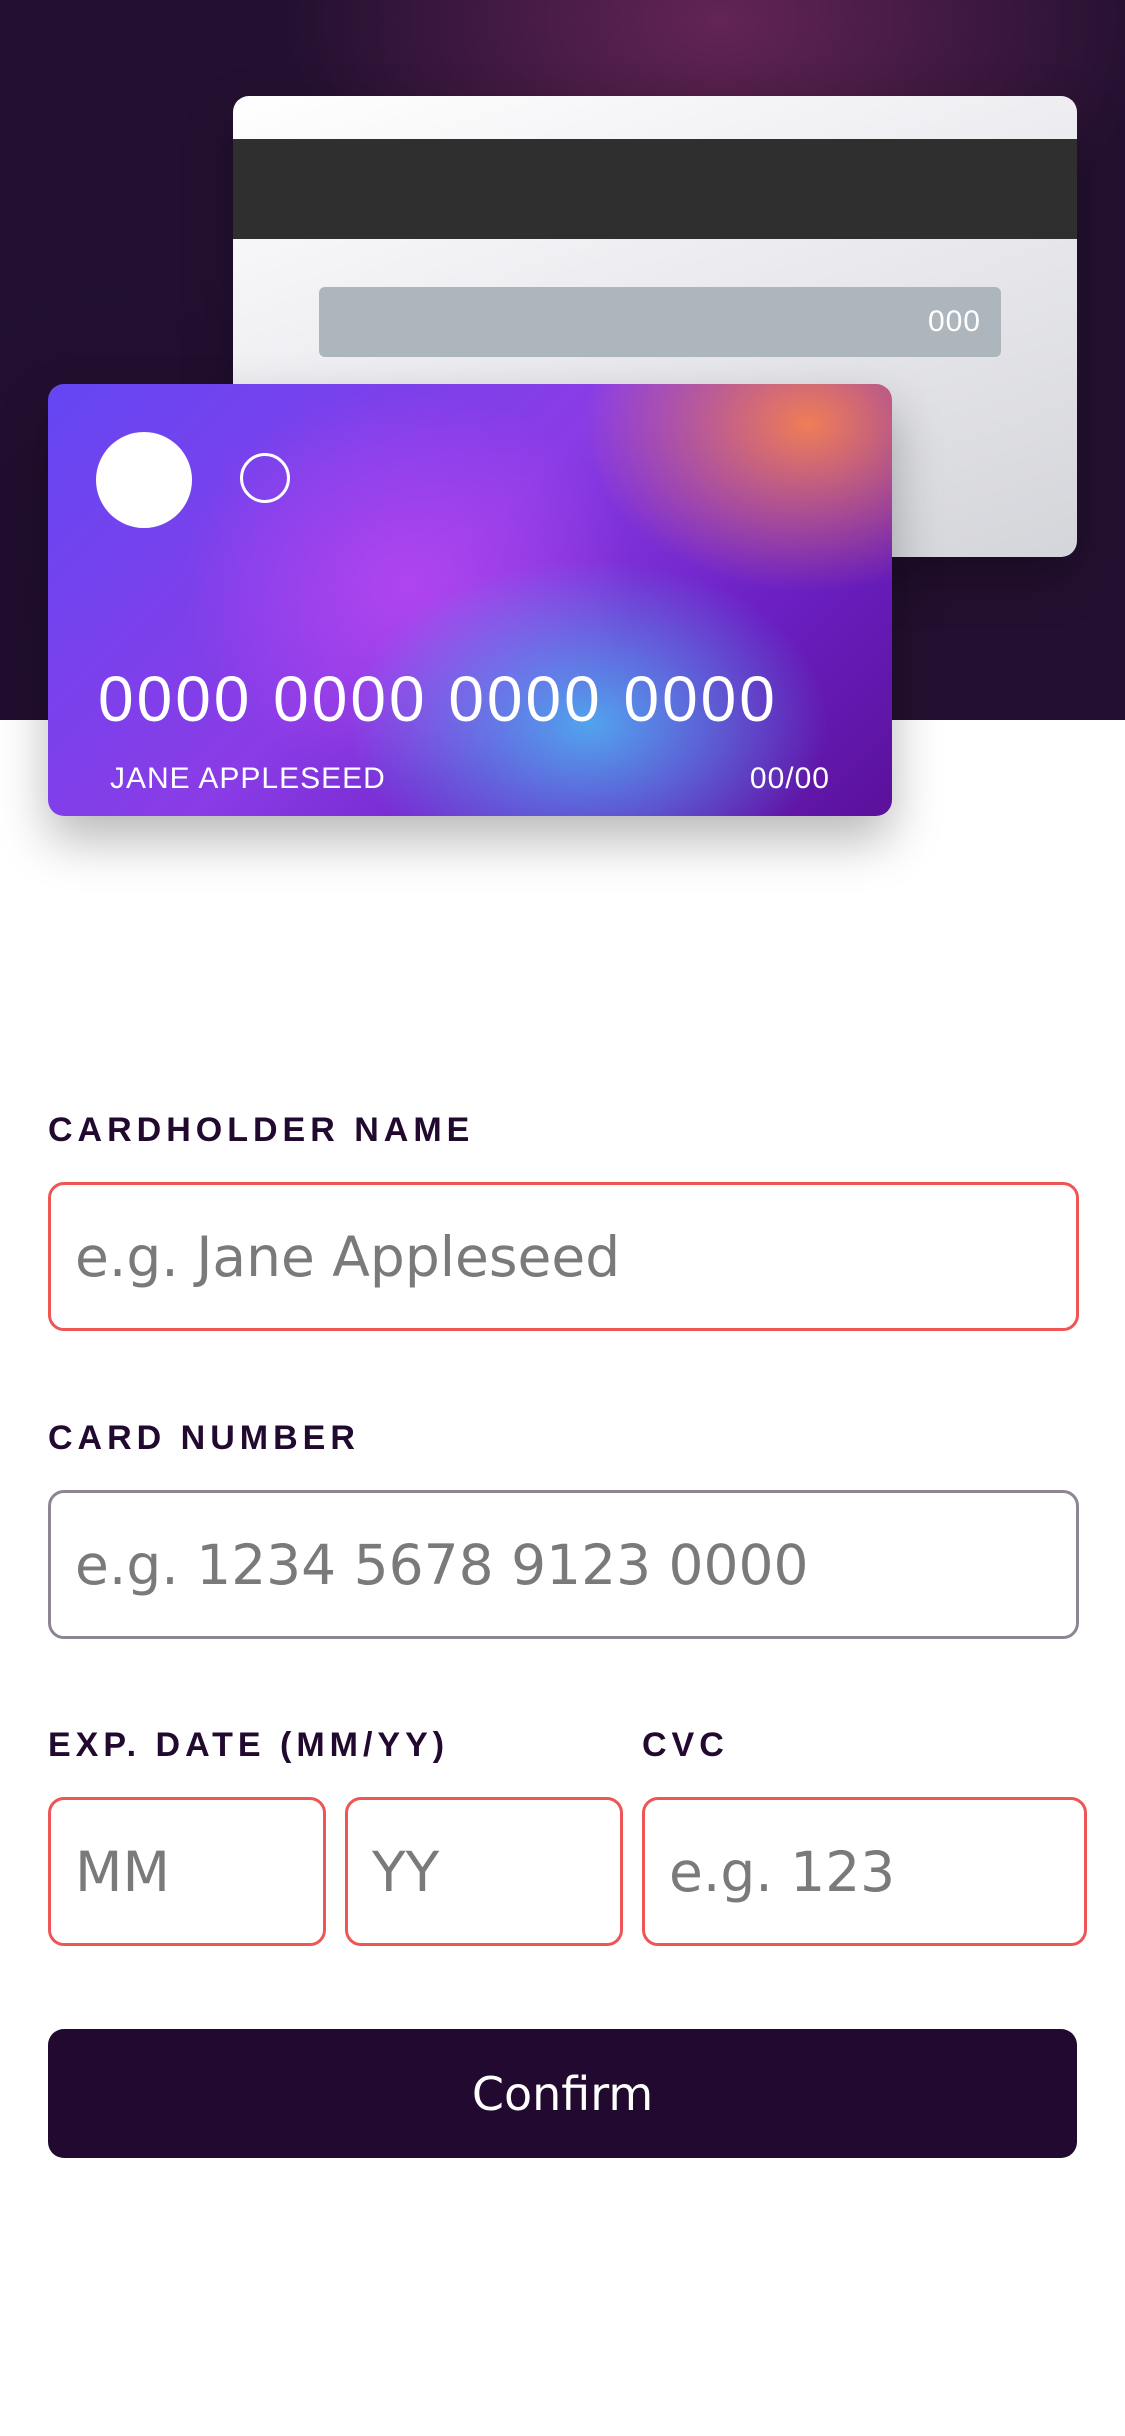 Image resolution: width=1125 pixels, height=2436 pixels. Describe the element at coordinates (144, 480) in the screenshot. I see `card-logo-filled-circle-icon` at that location.